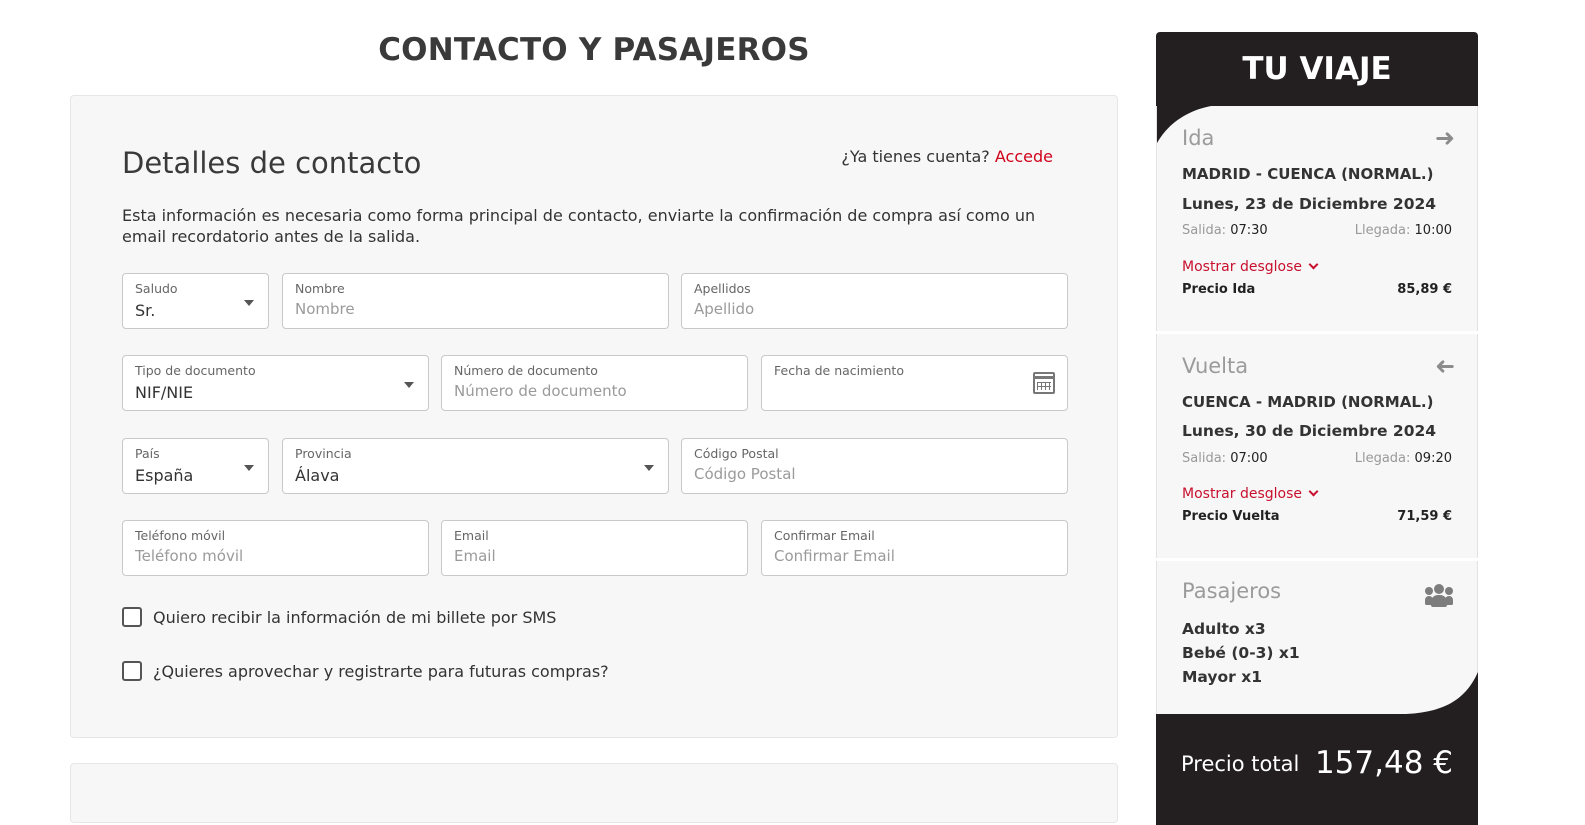 The height and width of the screenshot is (825, 1585). What do you see at coordinates (164, 475) in the screenshot?
I see `country-value: España` at bounding box center [164, 475].